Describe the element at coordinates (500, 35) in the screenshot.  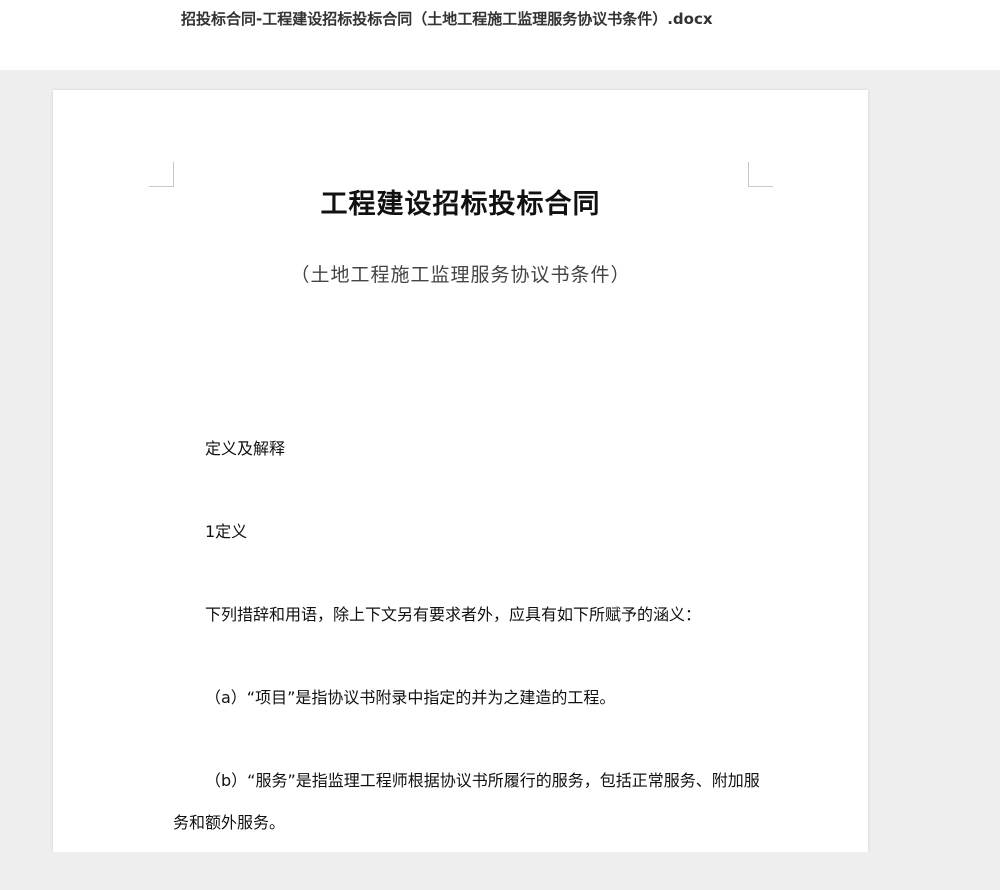
I see `title-bar: 招投标合同-工程建设招标投标合同（土地工程施工监理服务协议书条件）.docx` at that location.